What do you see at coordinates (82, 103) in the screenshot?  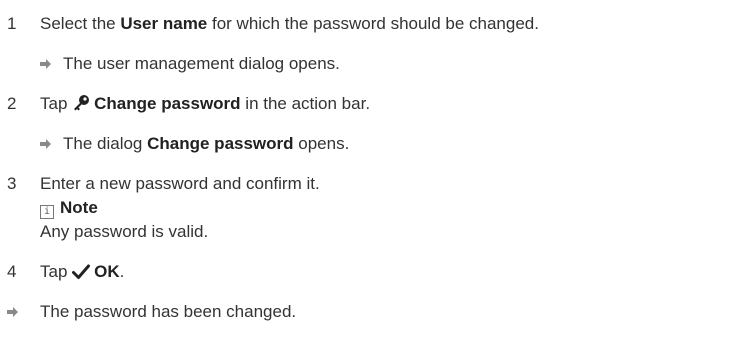 I see `key-icon` at bounding box center [82, 103].